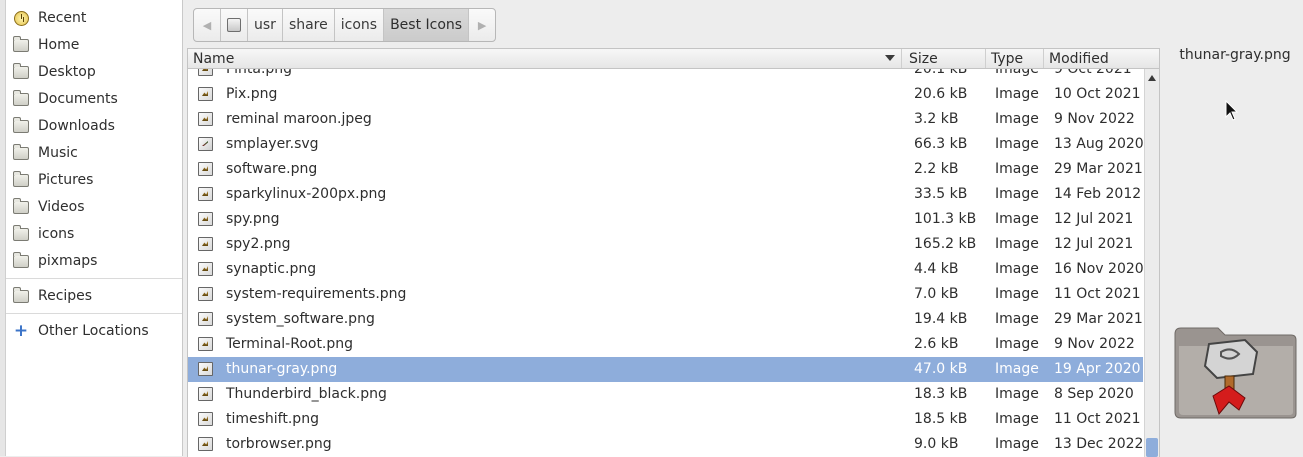  I want to click on vertical-scrollbar, so click(1151, 263).